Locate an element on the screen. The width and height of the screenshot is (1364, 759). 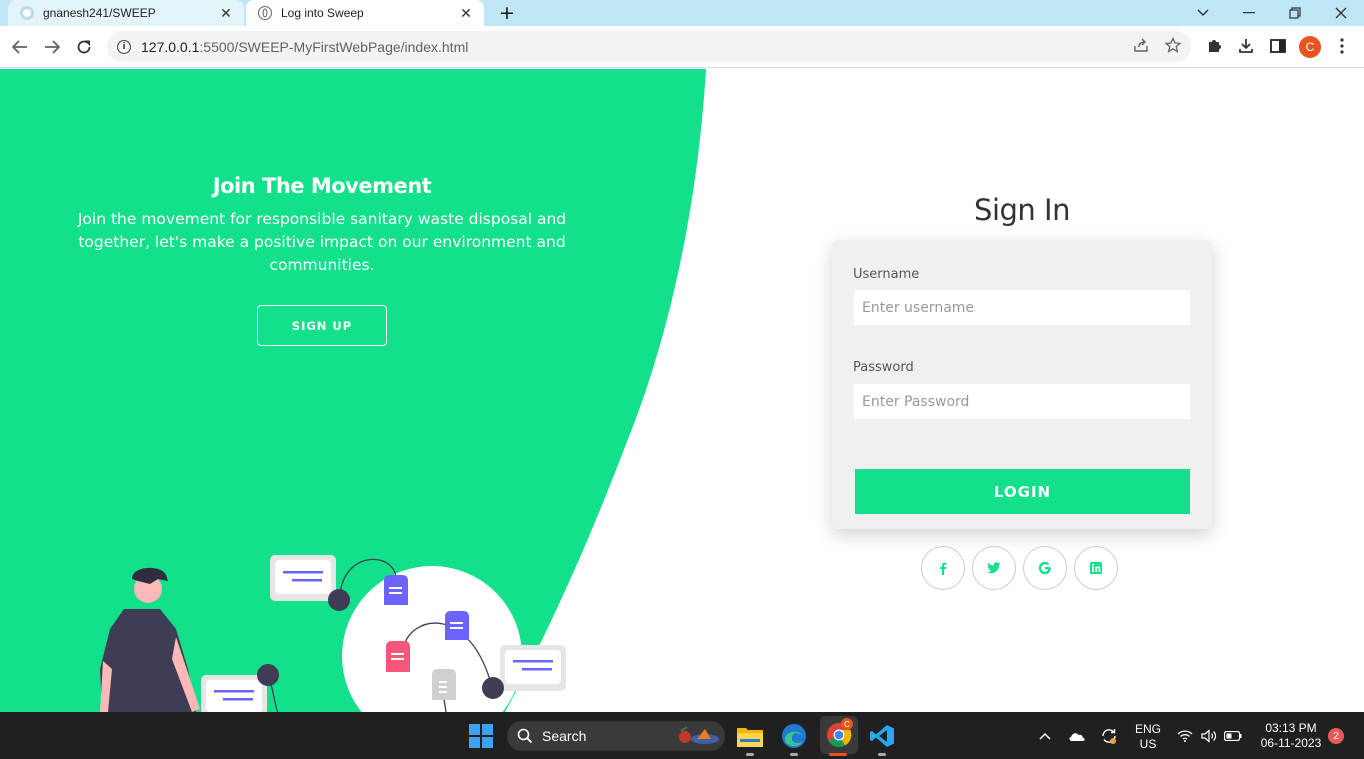
google-icon is located at coordinates (1045, 568).